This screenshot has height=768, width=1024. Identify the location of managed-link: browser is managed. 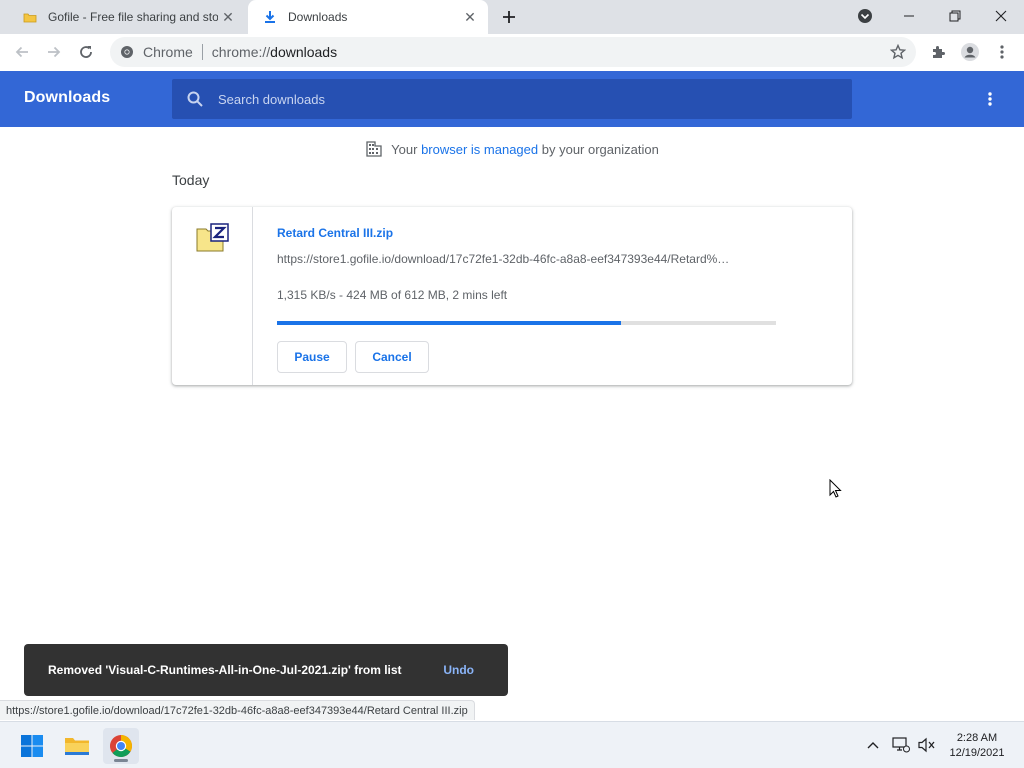
(479, 149).